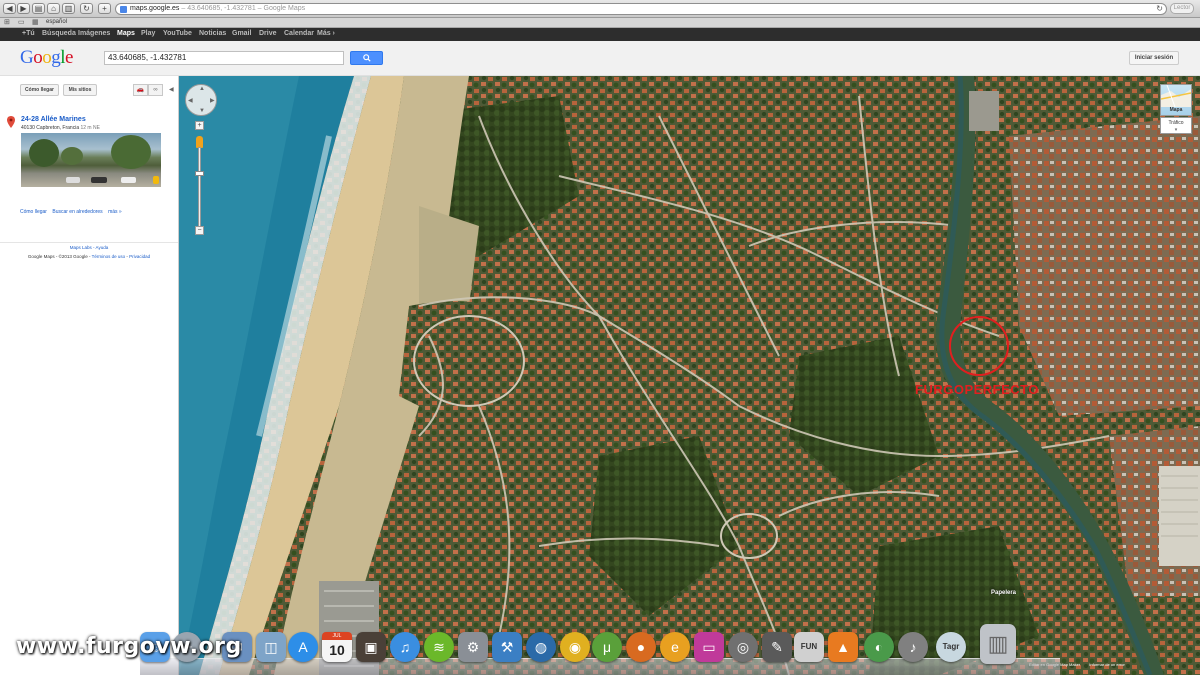  What do you see at coordinates (155, 90) in the screenshot?
I see `link-icon: ∞` at bounding box center [155, 90].